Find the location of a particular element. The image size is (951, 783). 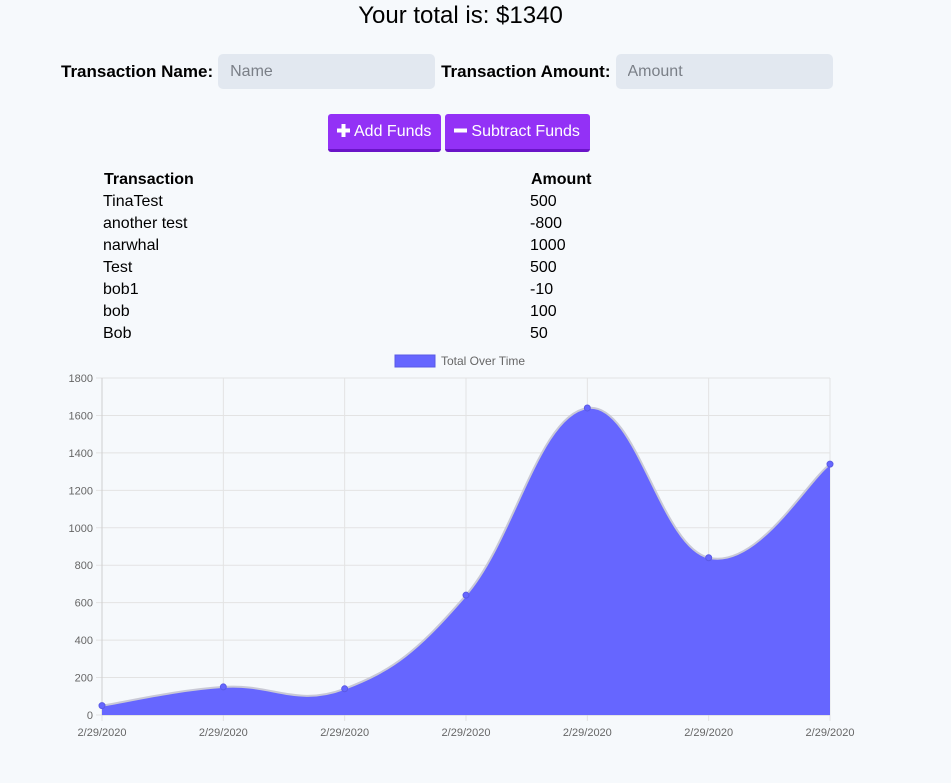

transaction-name-input is located at coordinates (327, 71).